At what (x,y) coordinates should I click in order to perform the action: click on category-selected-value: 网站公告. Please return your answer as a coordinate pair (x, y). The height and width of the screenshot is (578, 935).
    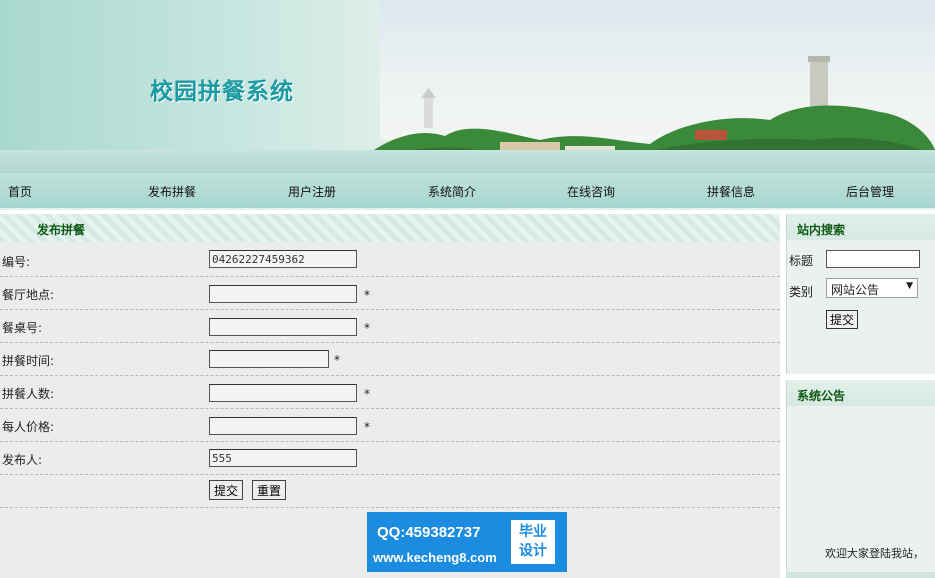
    Looking at the image, I should click on (855, 290).